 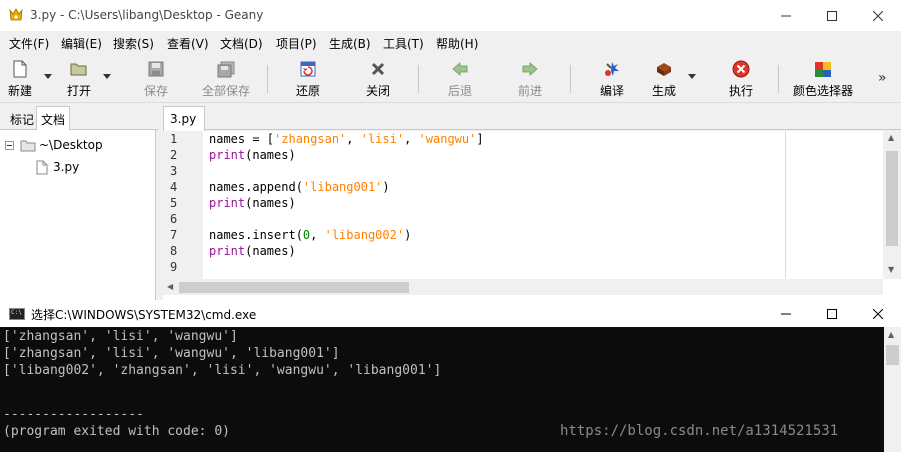 What do you see at coordinates (308, 78) in the screenshot?
I see `revert-button: 还原` at bounding box center [308, 78].